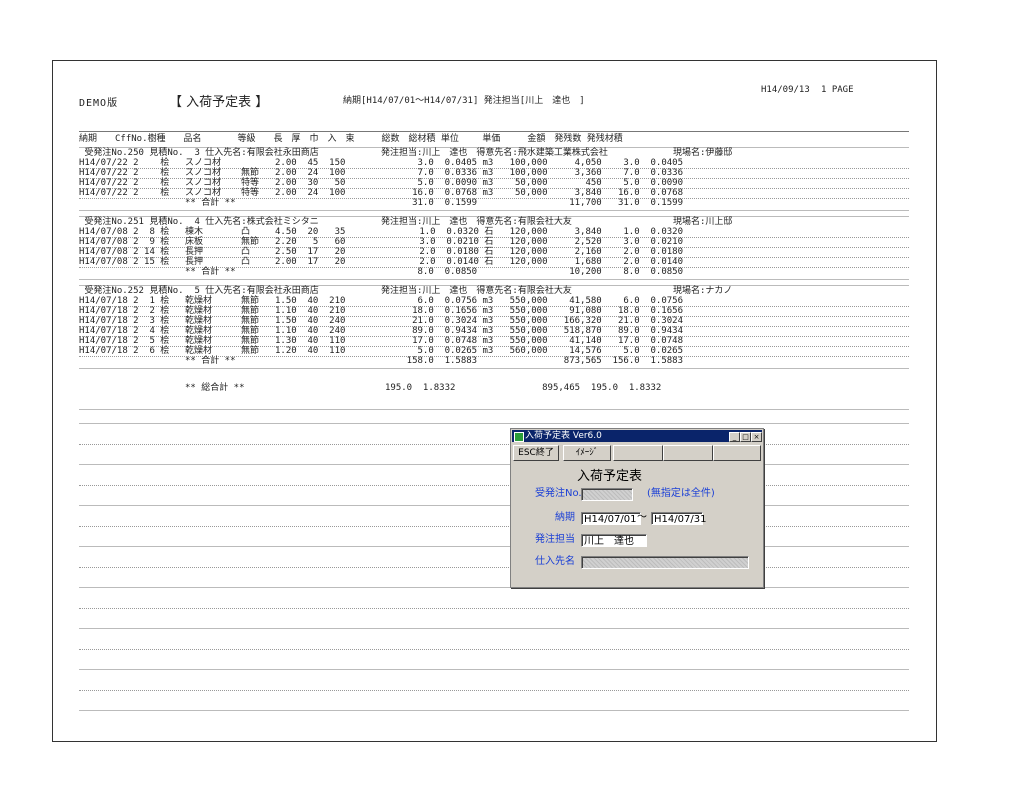 This screenshot has width=1021, height=786. Describe the element at coordinates (678, 518) in the screenshot. I see `date-to-field: H14/07/31` at that location.